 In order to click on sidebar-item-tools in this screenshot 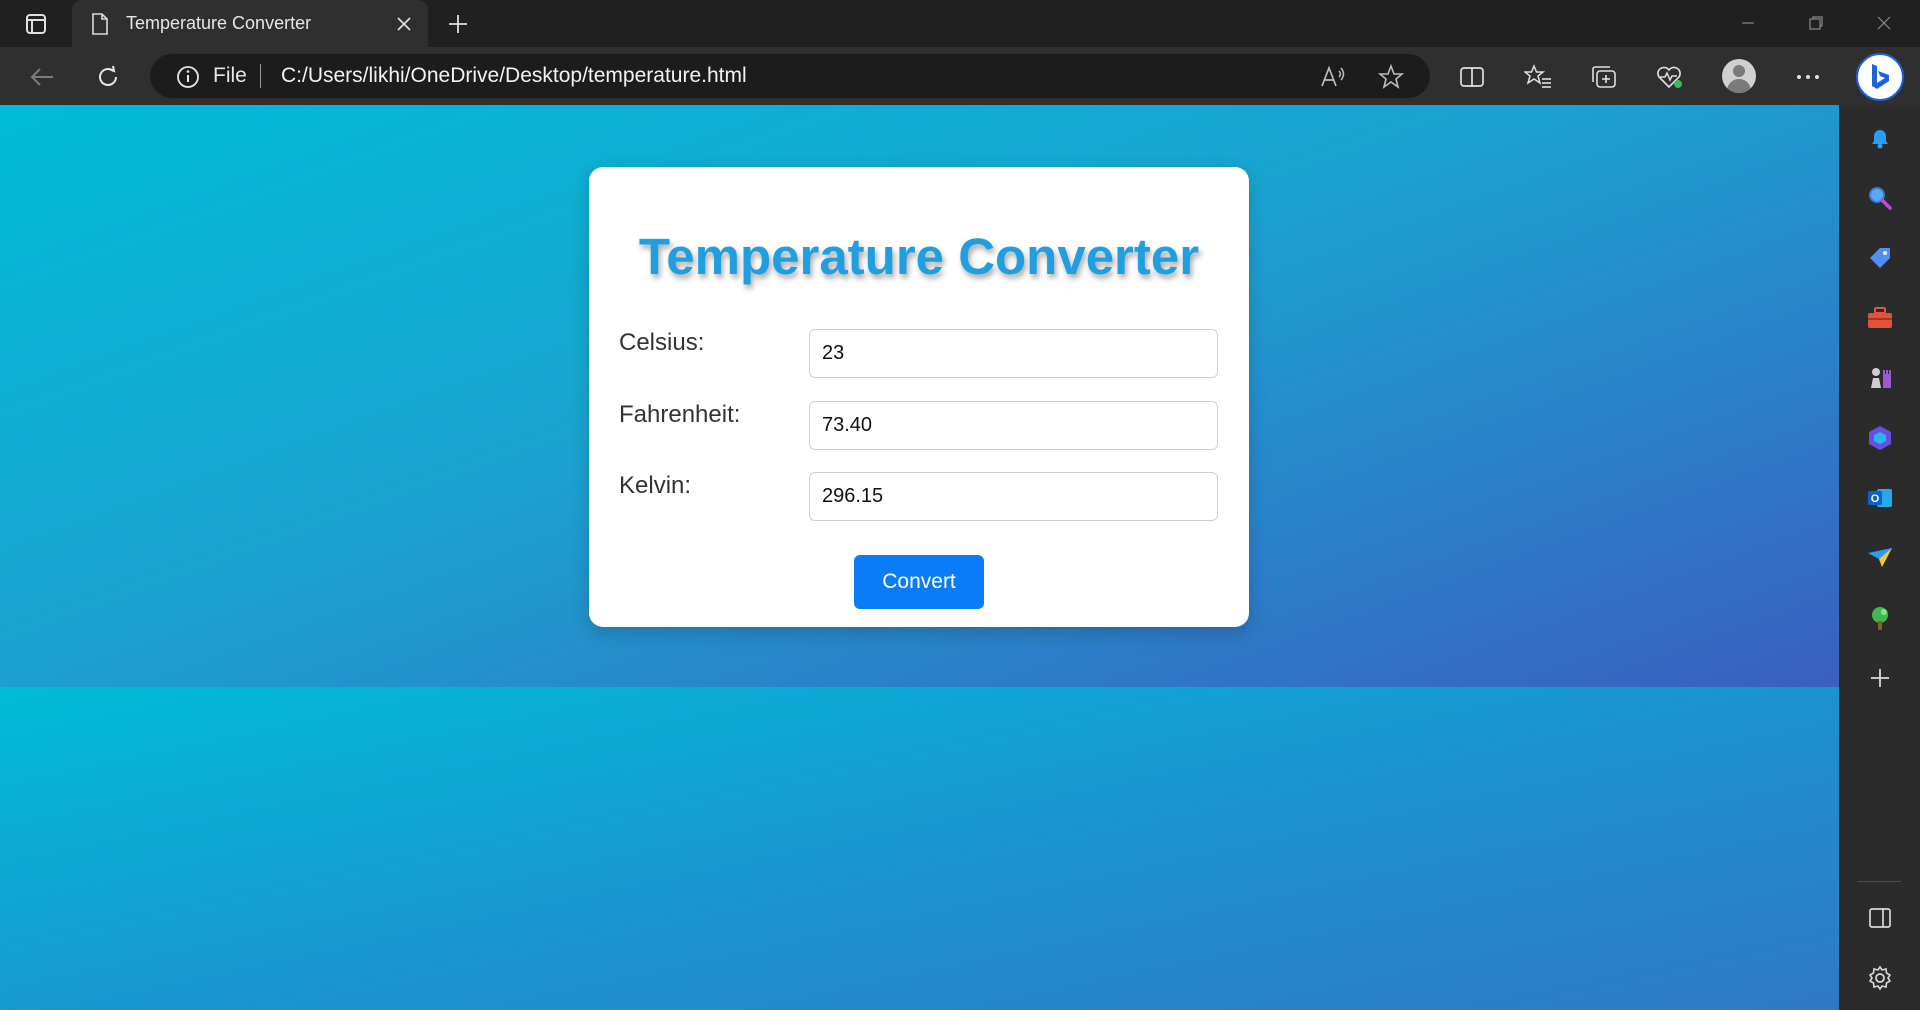, I will do `click(1880, 318)`.